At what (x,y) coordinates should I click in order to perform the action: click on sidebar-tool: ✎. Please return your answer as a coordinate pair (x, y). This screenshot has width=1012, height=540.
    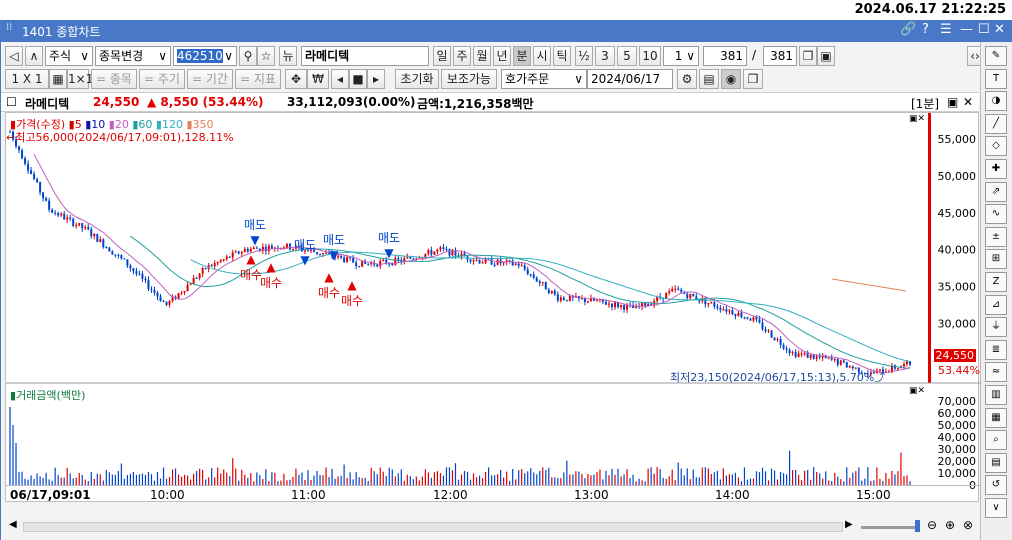
    Looking at the image, I should click on (996, 56).